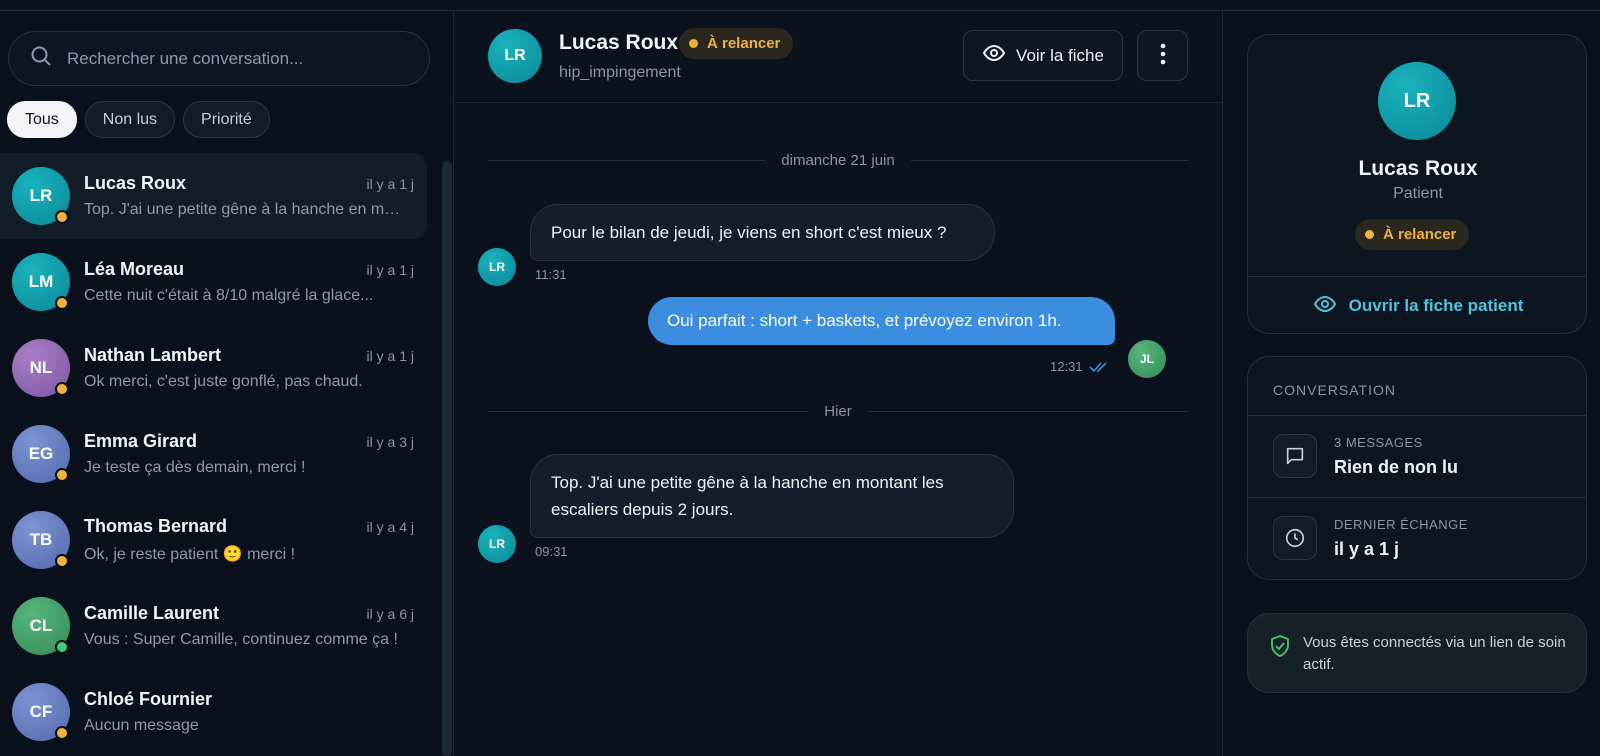  Describe the element at coordinates (130, 119) in the screenshot. I see `filter-unread: Non lus` at that location.